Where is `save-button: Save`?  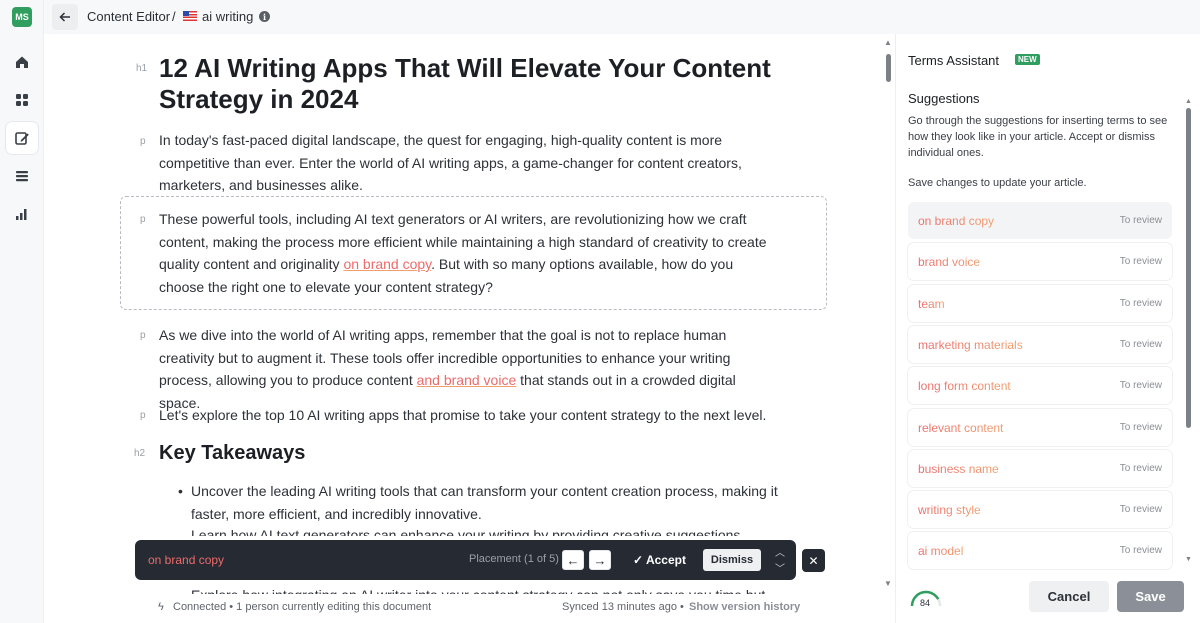
save-button: Save is located at coordinates (1150, 596).